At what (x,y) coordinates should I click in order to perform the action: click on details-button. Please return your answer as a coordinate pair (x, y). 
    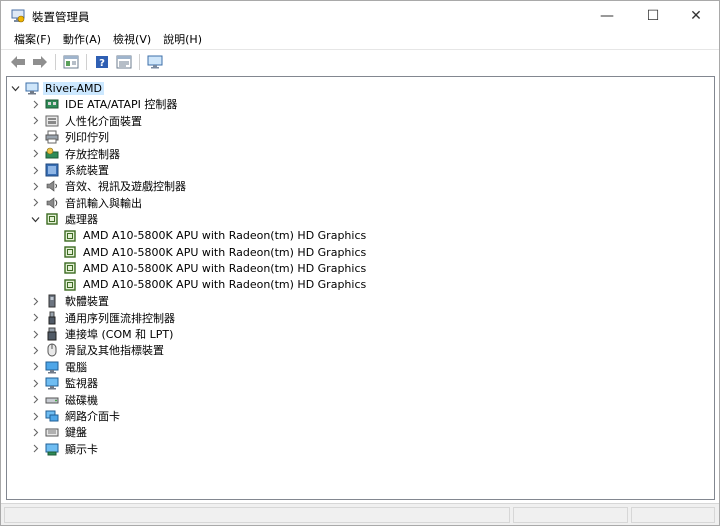
    Looking at the image, I should click on (124, 62).